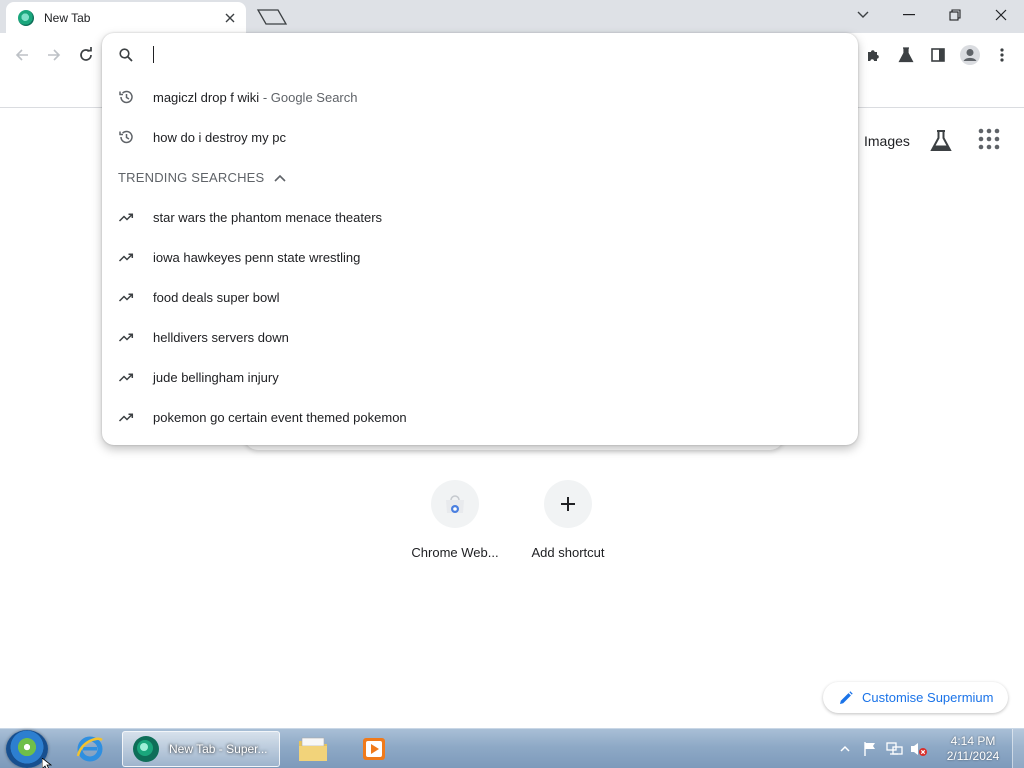 The image size is (1024, 768). Describe the element at coordinates (973, 741) in the screenshot. I see `clock-time: 4:14 PM` at that location.